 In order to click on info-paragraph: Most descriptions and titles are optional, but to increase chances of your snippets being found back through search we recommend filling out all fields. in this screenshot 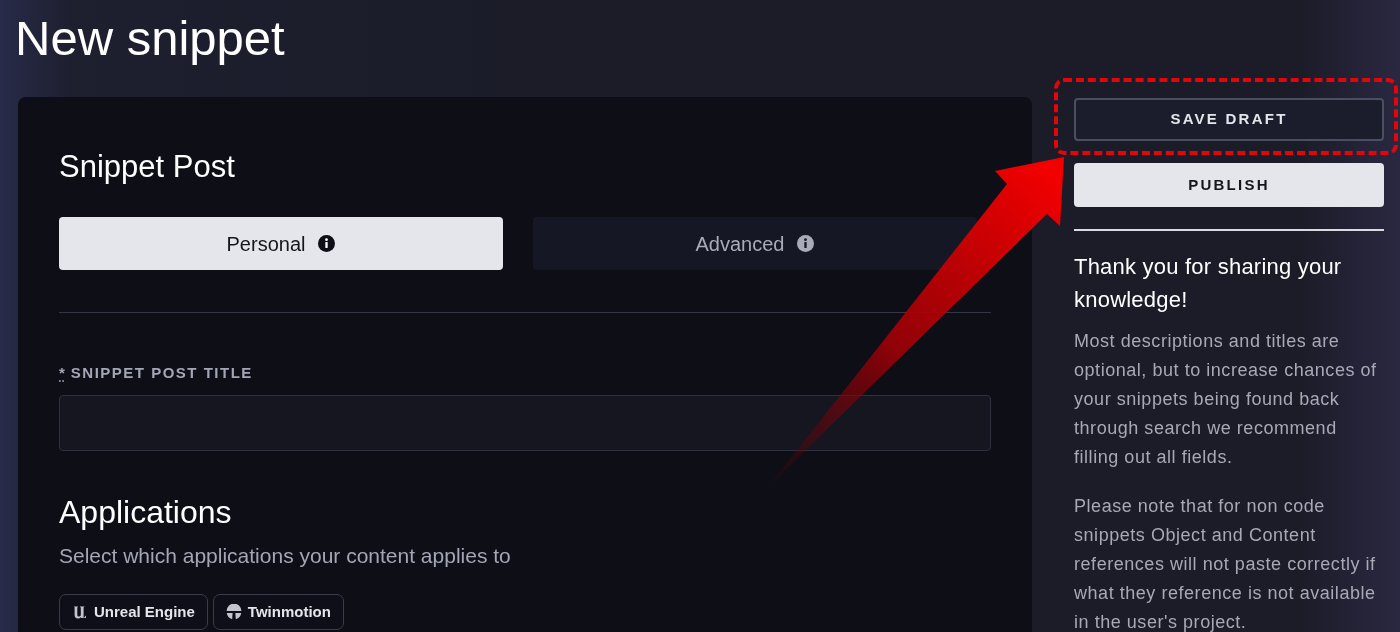, I will do `click(1226, 399)`.